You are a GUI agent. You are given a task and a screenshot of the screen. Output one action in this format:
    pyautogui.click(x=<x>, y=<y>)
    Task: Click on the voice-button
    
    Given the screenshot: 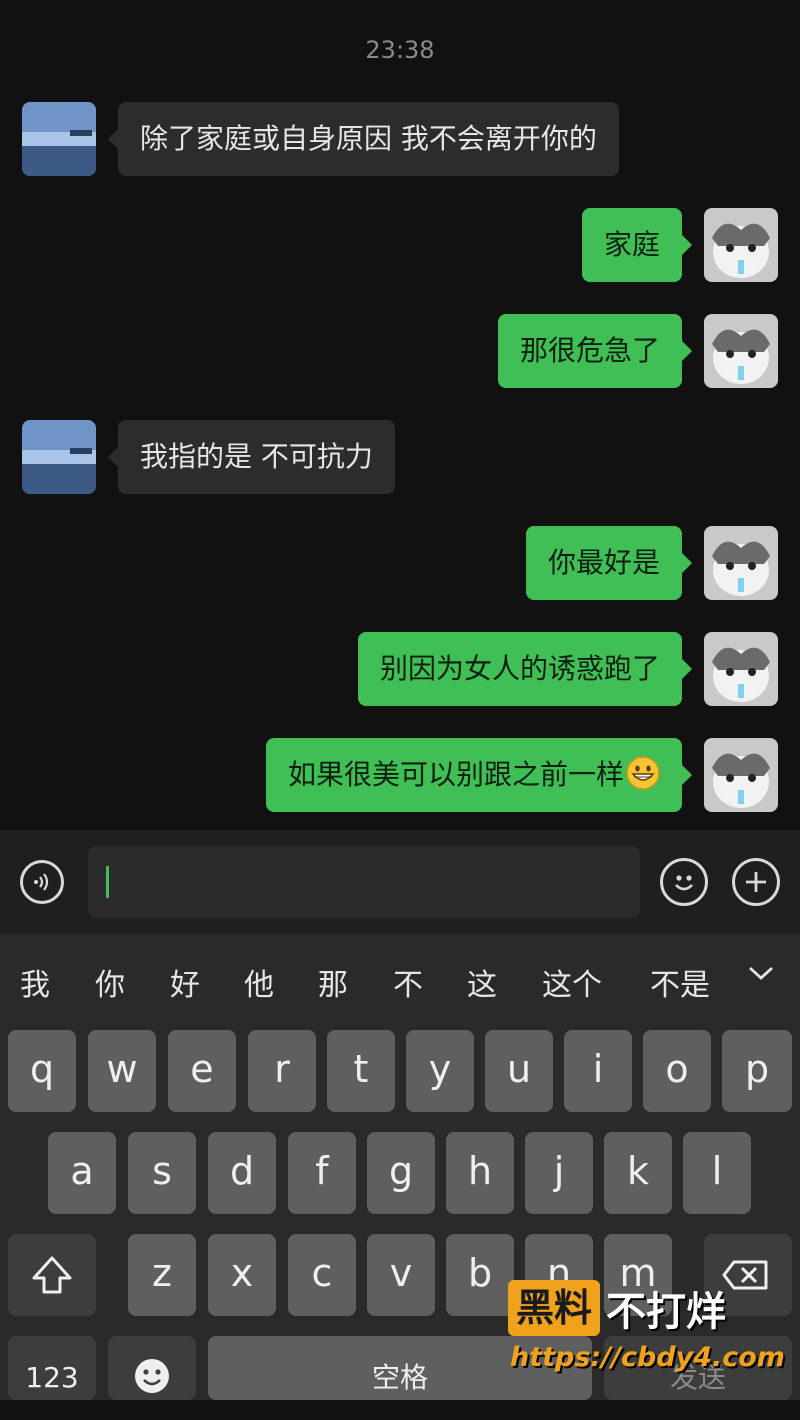 What is the action you would take?
    pyautogui.click(x=42, y=882)
    